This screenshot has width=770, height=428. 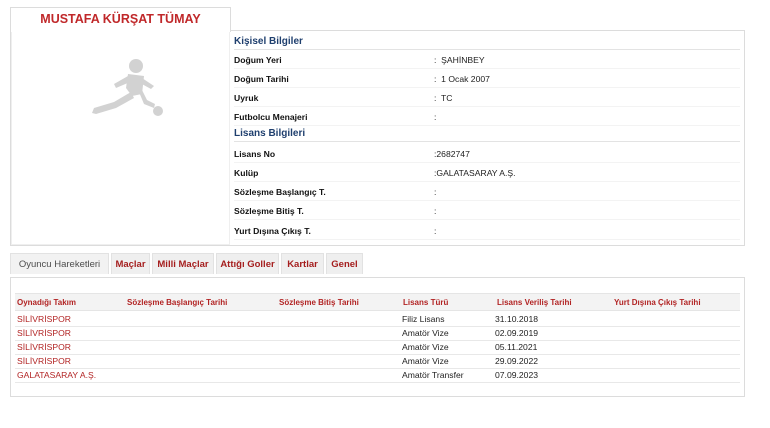 What do you see at coordinates (261, 79) in the screenshot?
I see `info-label: Doğum Tarihi` at bounding box center [261, 79].